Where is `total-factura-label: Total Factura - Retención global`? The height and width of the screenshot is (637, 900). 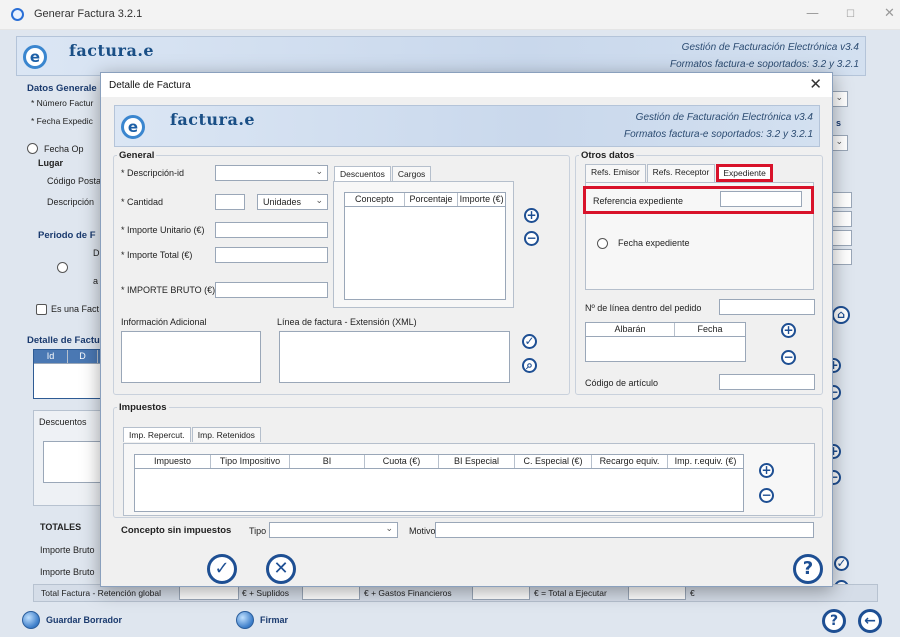 total-factura-label: Total Factura - Retención global is located at coordinates (101, 593).